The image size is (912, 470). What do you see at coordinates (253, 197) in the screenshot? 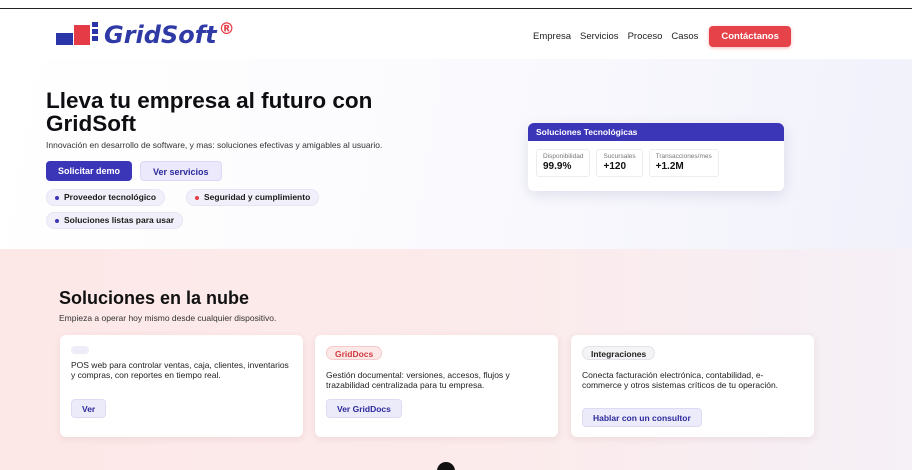
I see `tag-seguridad: Seguridad y cumplimiento` at bounding box center [253, 197].